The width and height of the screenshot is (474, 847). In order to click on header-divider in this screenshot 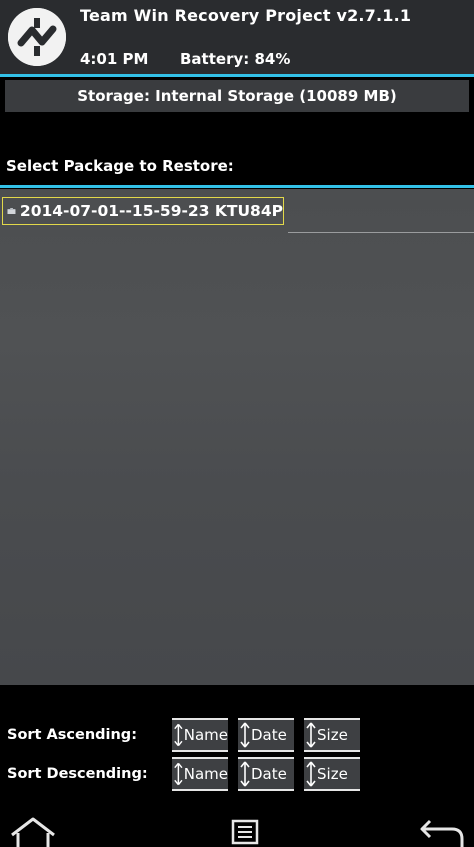, I will do `click(237, 75)`.